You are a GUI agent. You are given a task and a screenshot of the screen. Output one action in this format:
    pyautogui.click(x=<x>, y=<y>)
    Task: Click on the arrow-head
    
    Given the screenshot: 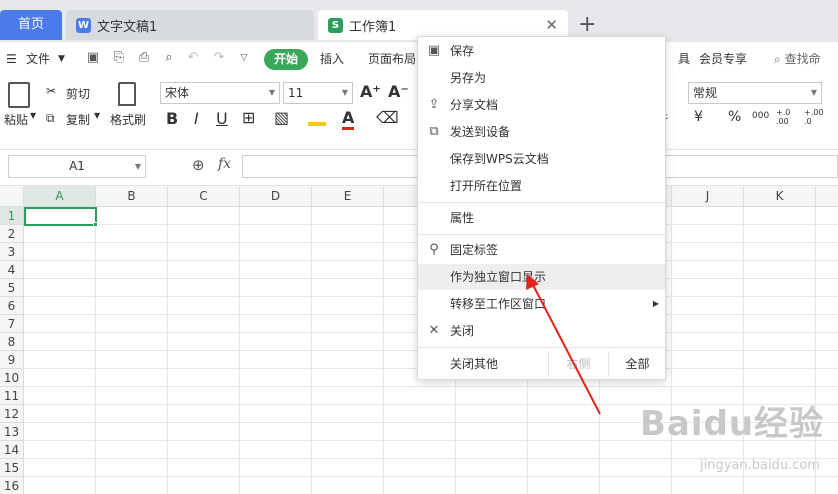 What is the action you would take?
    pyautogui.click(x=532, y=282)
    